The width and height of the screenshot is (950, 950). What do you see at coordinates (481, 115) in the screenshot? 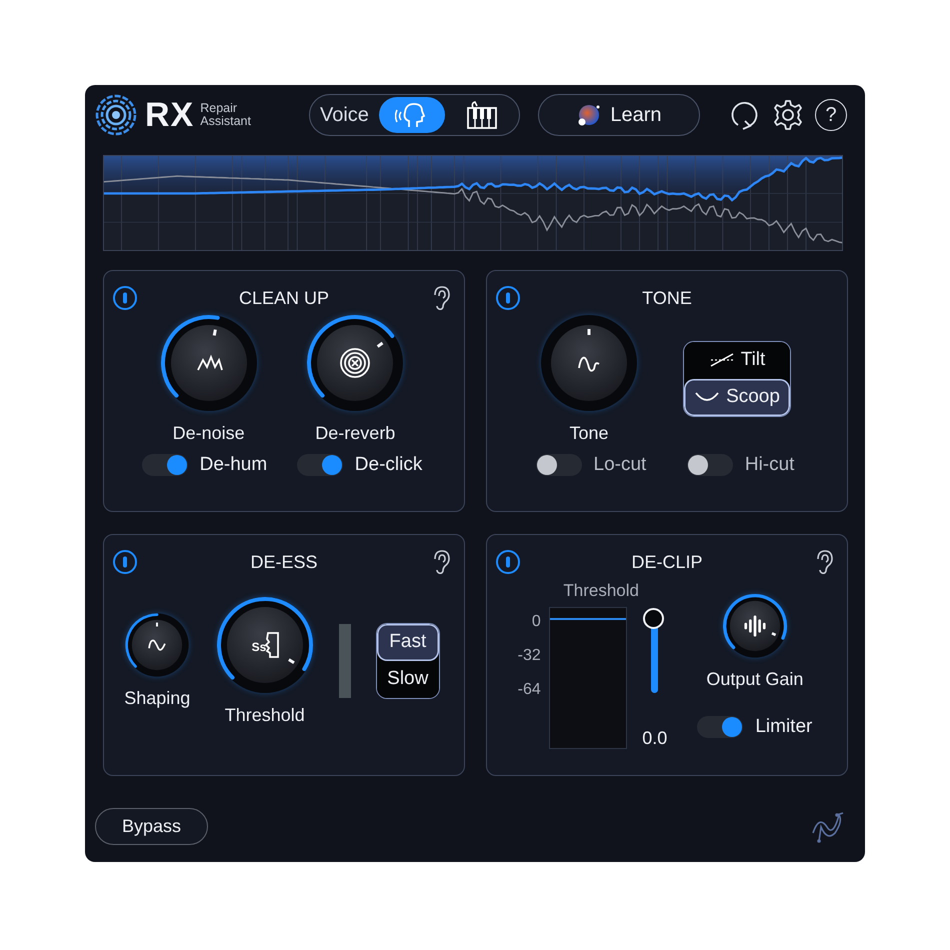
I see `piano-icon` at bounding box center [481, 115].